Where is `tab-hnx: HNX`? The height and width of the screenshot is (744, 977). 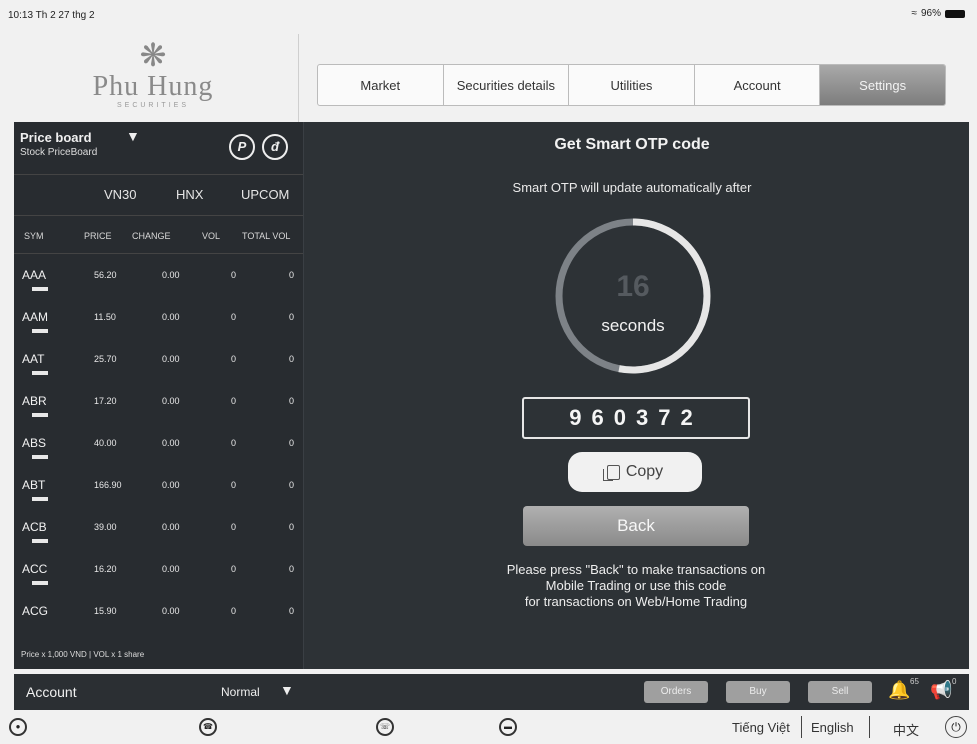 tab-hnx: HNX is located at coordinates (189, 194).